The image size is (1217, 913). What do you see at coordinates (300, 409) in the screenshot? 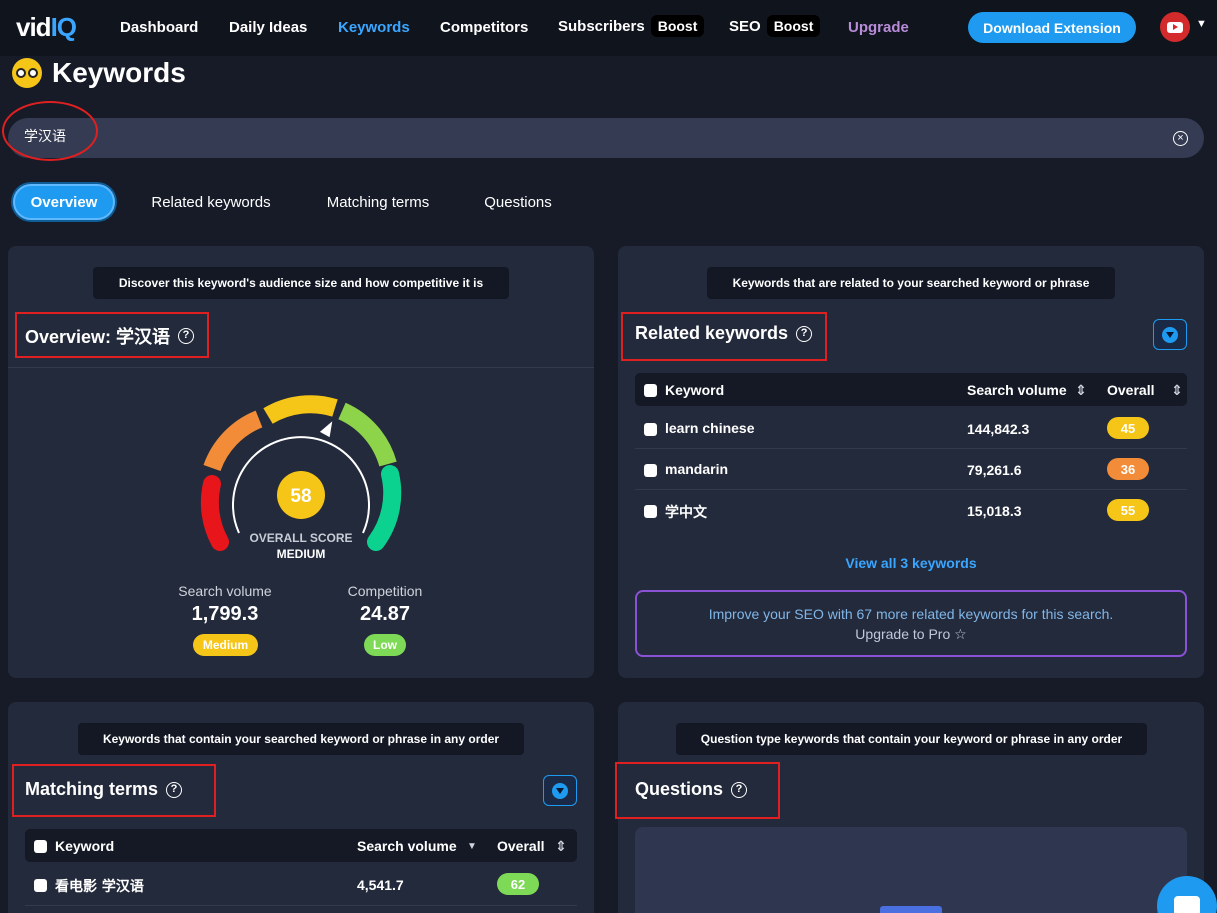
I see `gauge-segment-yellow` at bounding box center [300, 409].